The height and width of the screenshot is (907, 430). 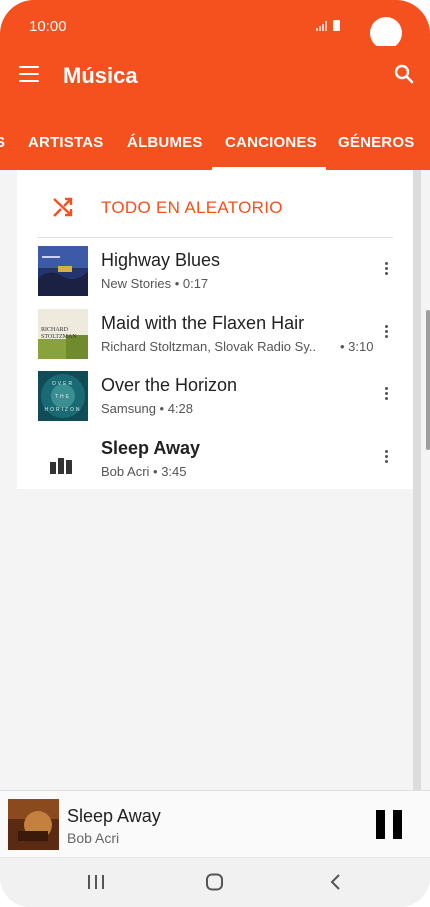 What do you see at coordinates (271, 142) in the screenshot?
I see `tab-songs: CANCIONES` at bounding box center [271, 142].